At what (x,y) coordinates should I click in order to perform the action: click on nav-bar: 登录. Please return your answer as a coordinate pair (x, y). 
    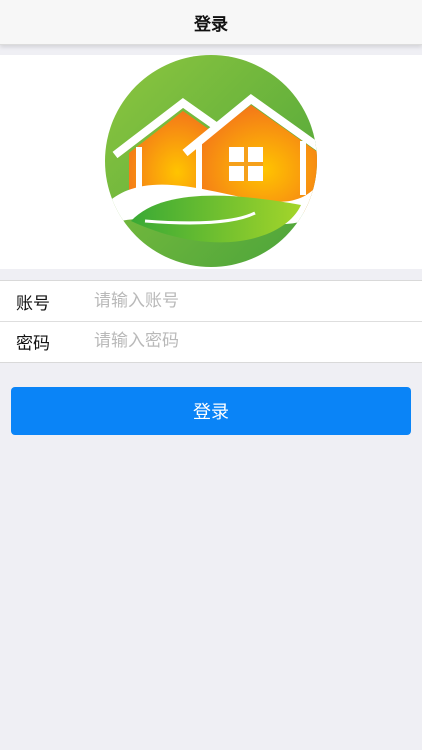
    Looking at the image, I should click on (211, 22).